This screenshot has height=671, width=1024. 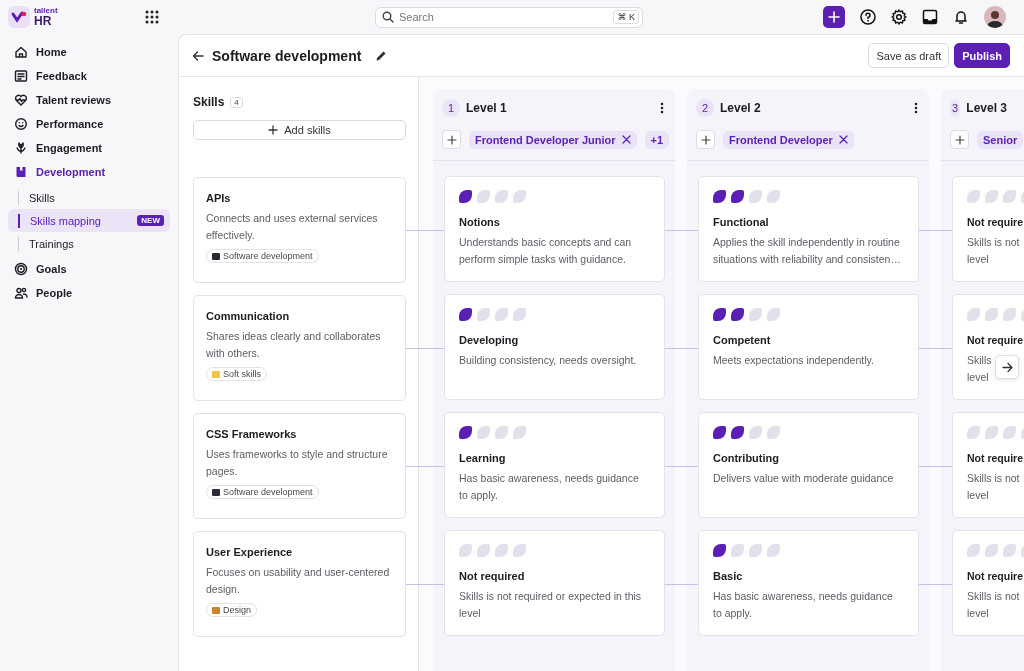 What do you see at coordinates (89, 269) in the screenshot?
I see `sidebar-item: Goals` at bounding box center [89, 269].